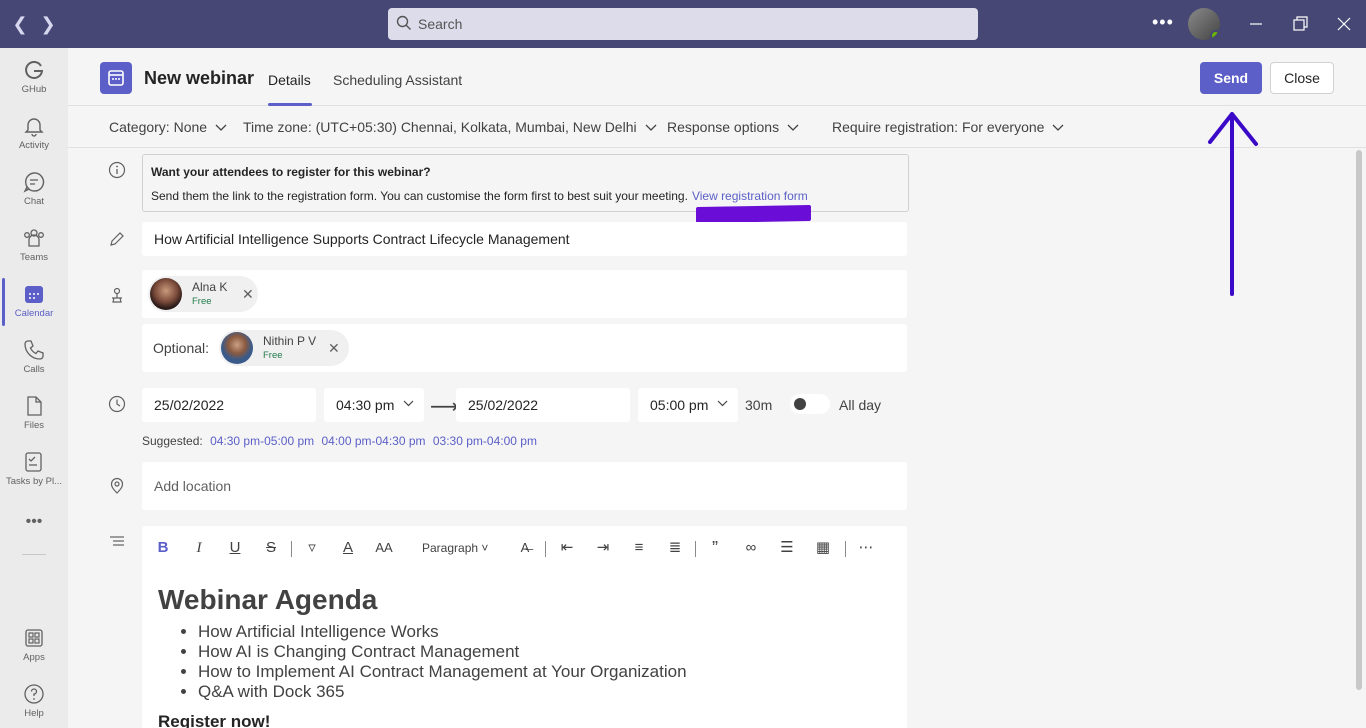 Image resolution: width=1366 pixels, height=728 pixels. Describe the element at coordinates (639, 548) in the screenshot. I see `bulleted-list-icon: ≡` at that location.